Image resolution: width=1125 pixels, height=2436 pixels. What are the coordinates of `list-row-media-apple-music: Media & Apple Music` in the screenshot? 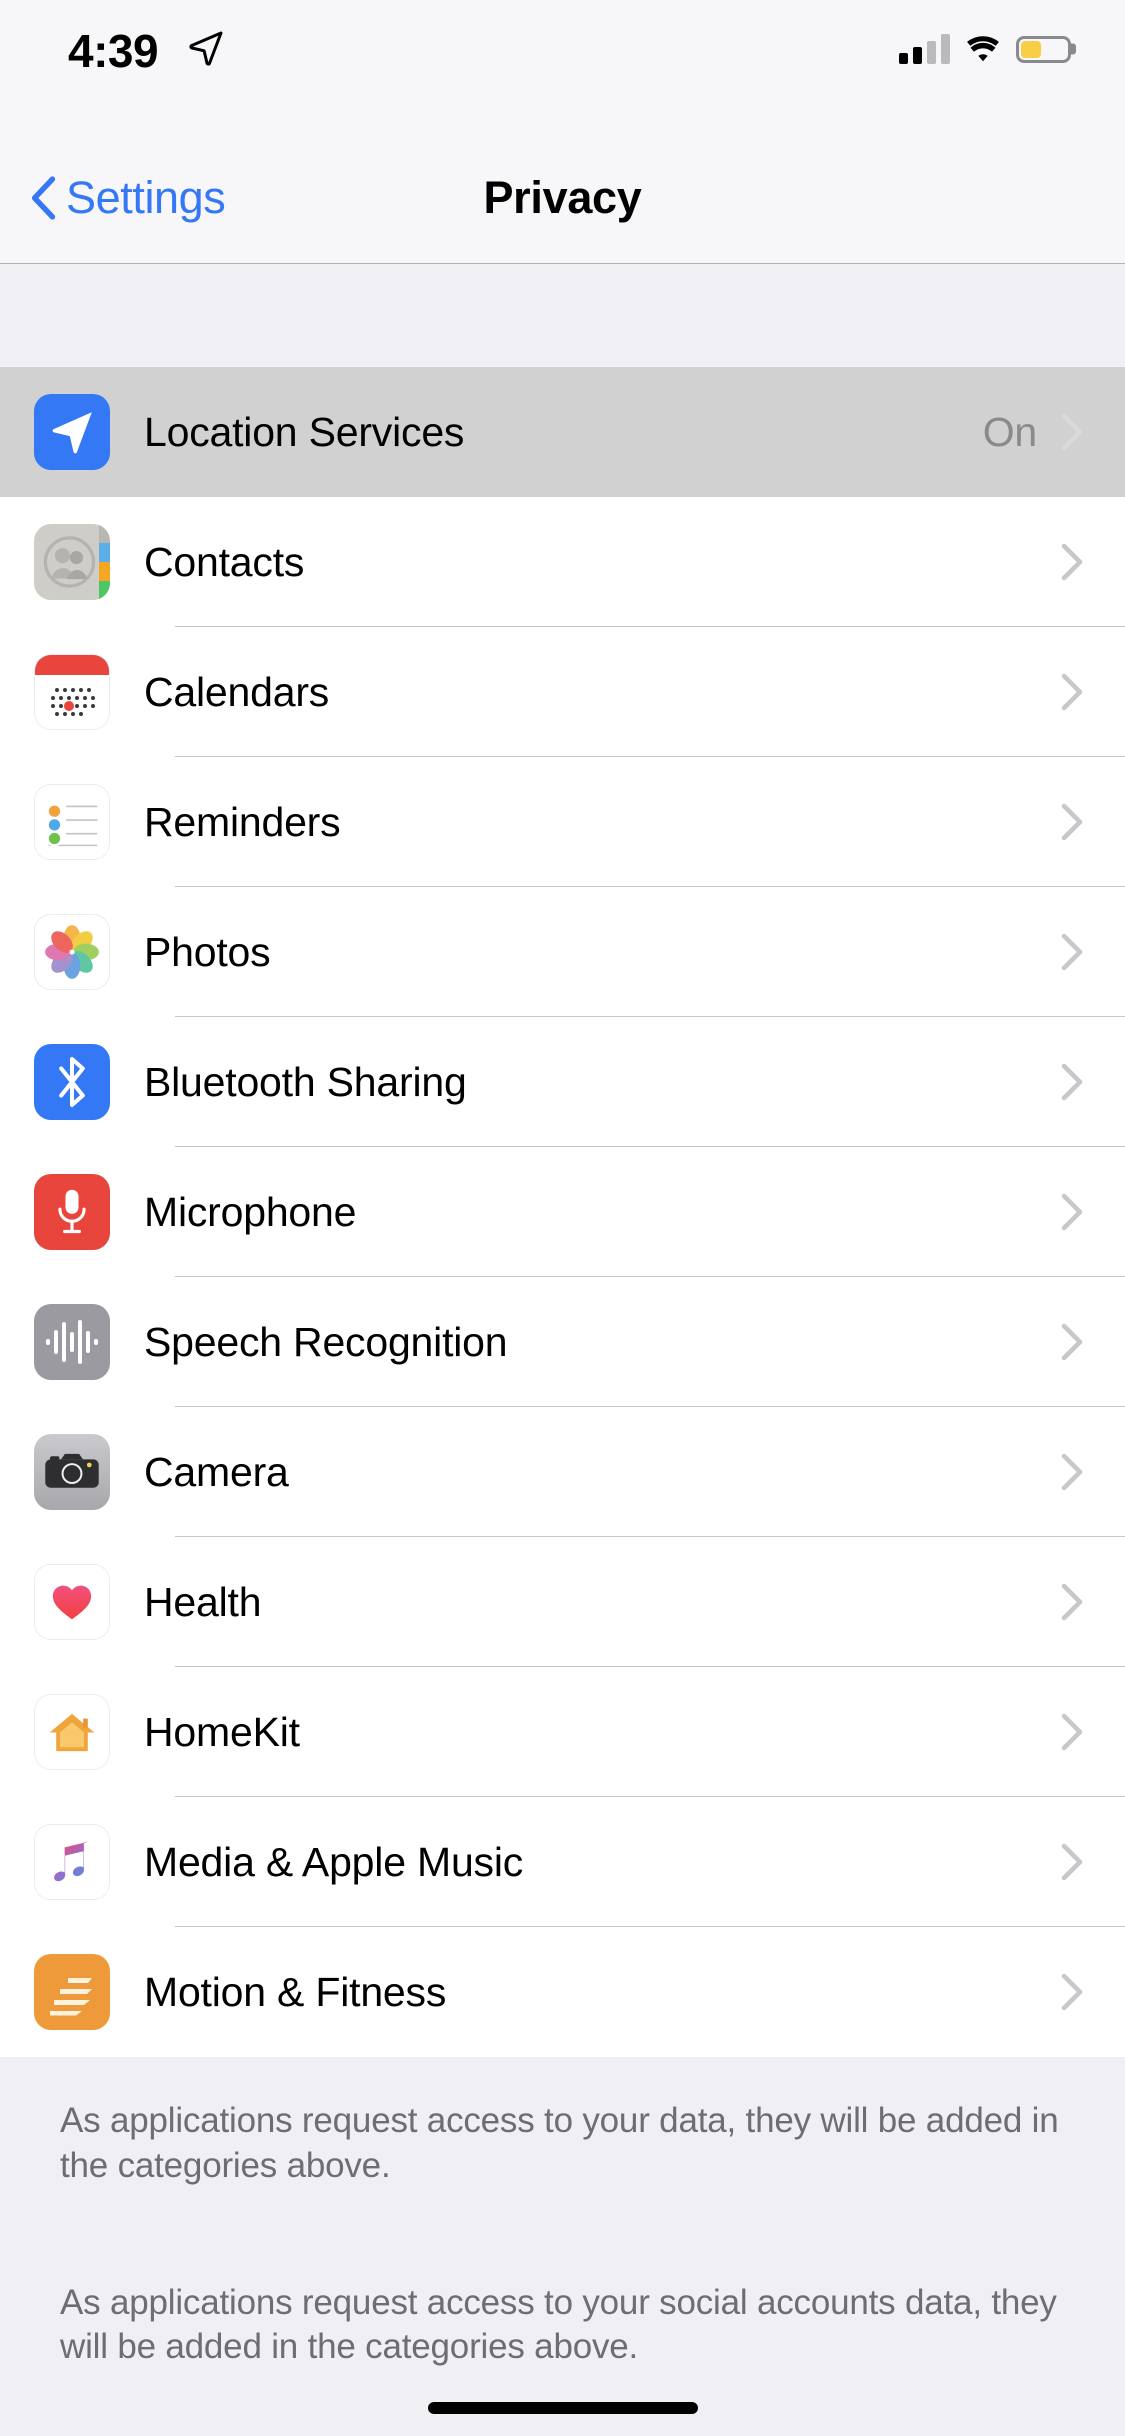 It's located at (562, 1862).